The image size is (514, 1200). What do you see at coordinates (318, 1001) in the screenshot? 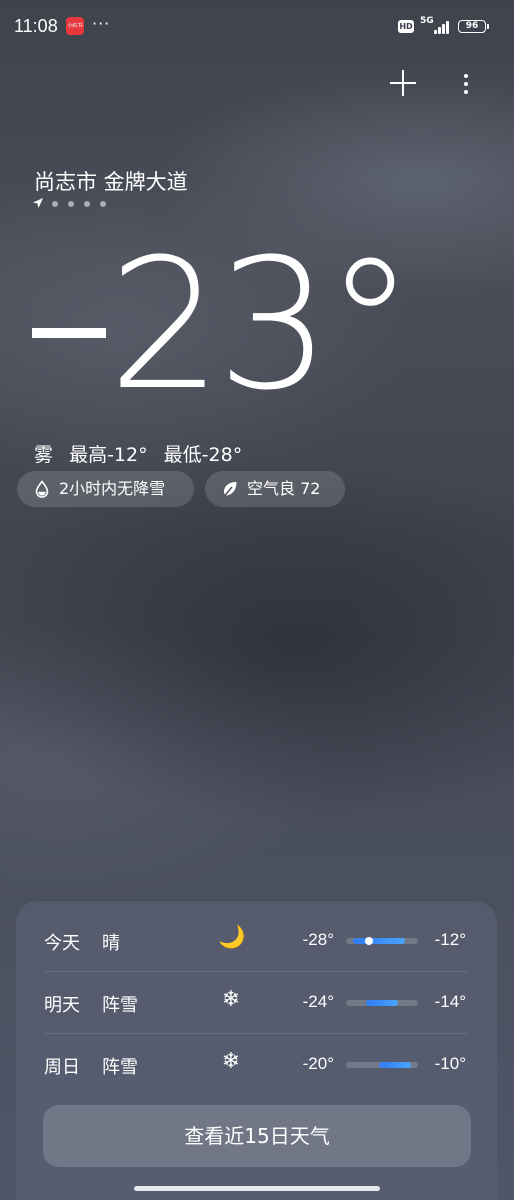
I see `forecast-low: -24°` at bounding box center [318, 1001].